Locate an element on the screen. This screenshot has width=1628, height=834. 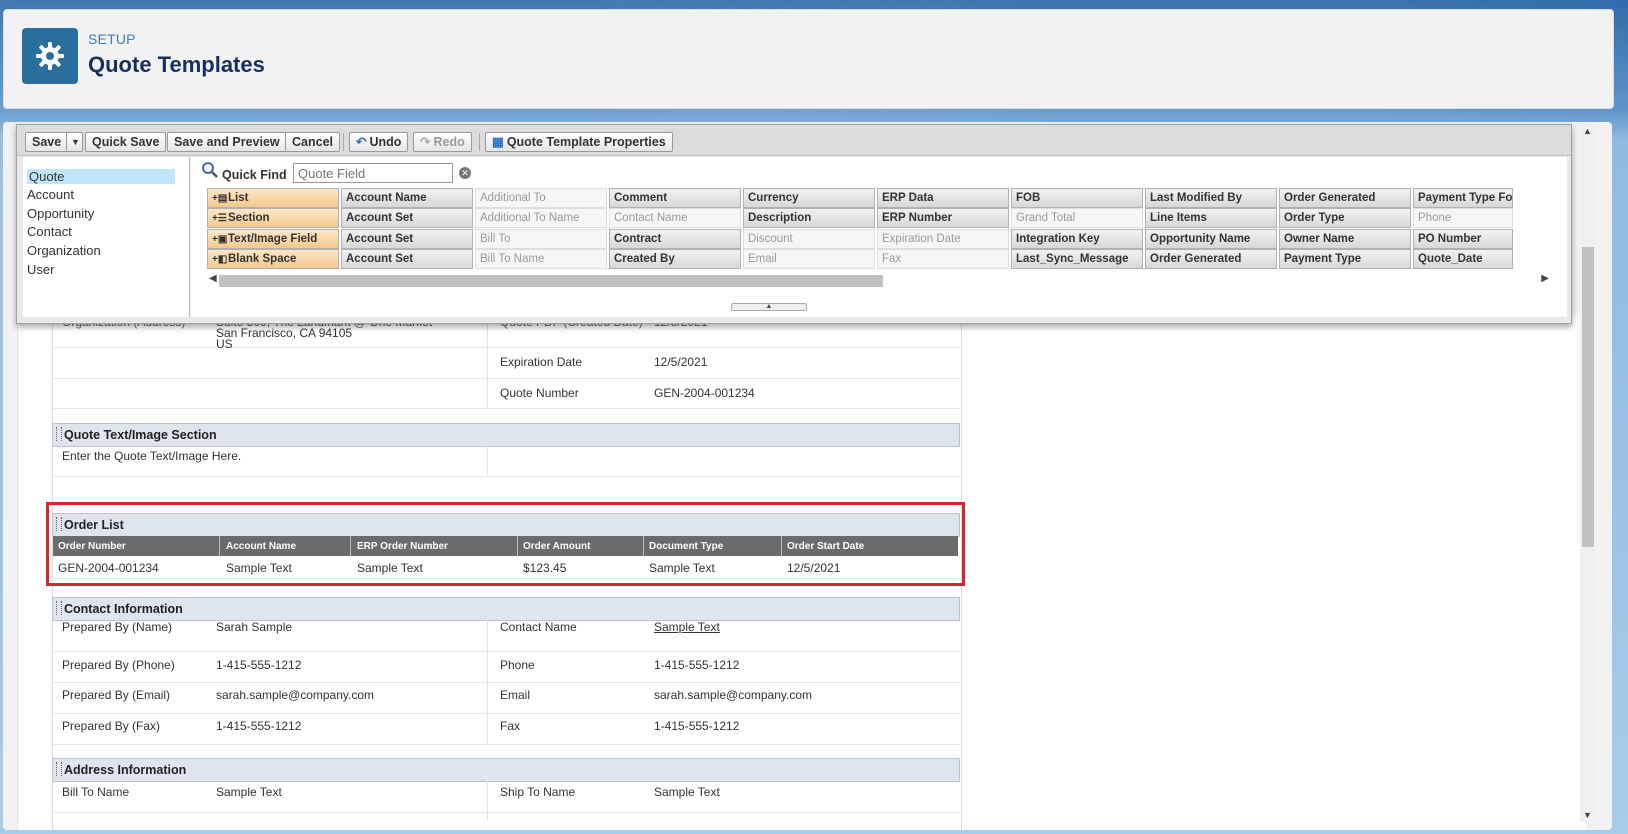
field-value: sarah.sample@company.com is located at coordinates (733, 695).